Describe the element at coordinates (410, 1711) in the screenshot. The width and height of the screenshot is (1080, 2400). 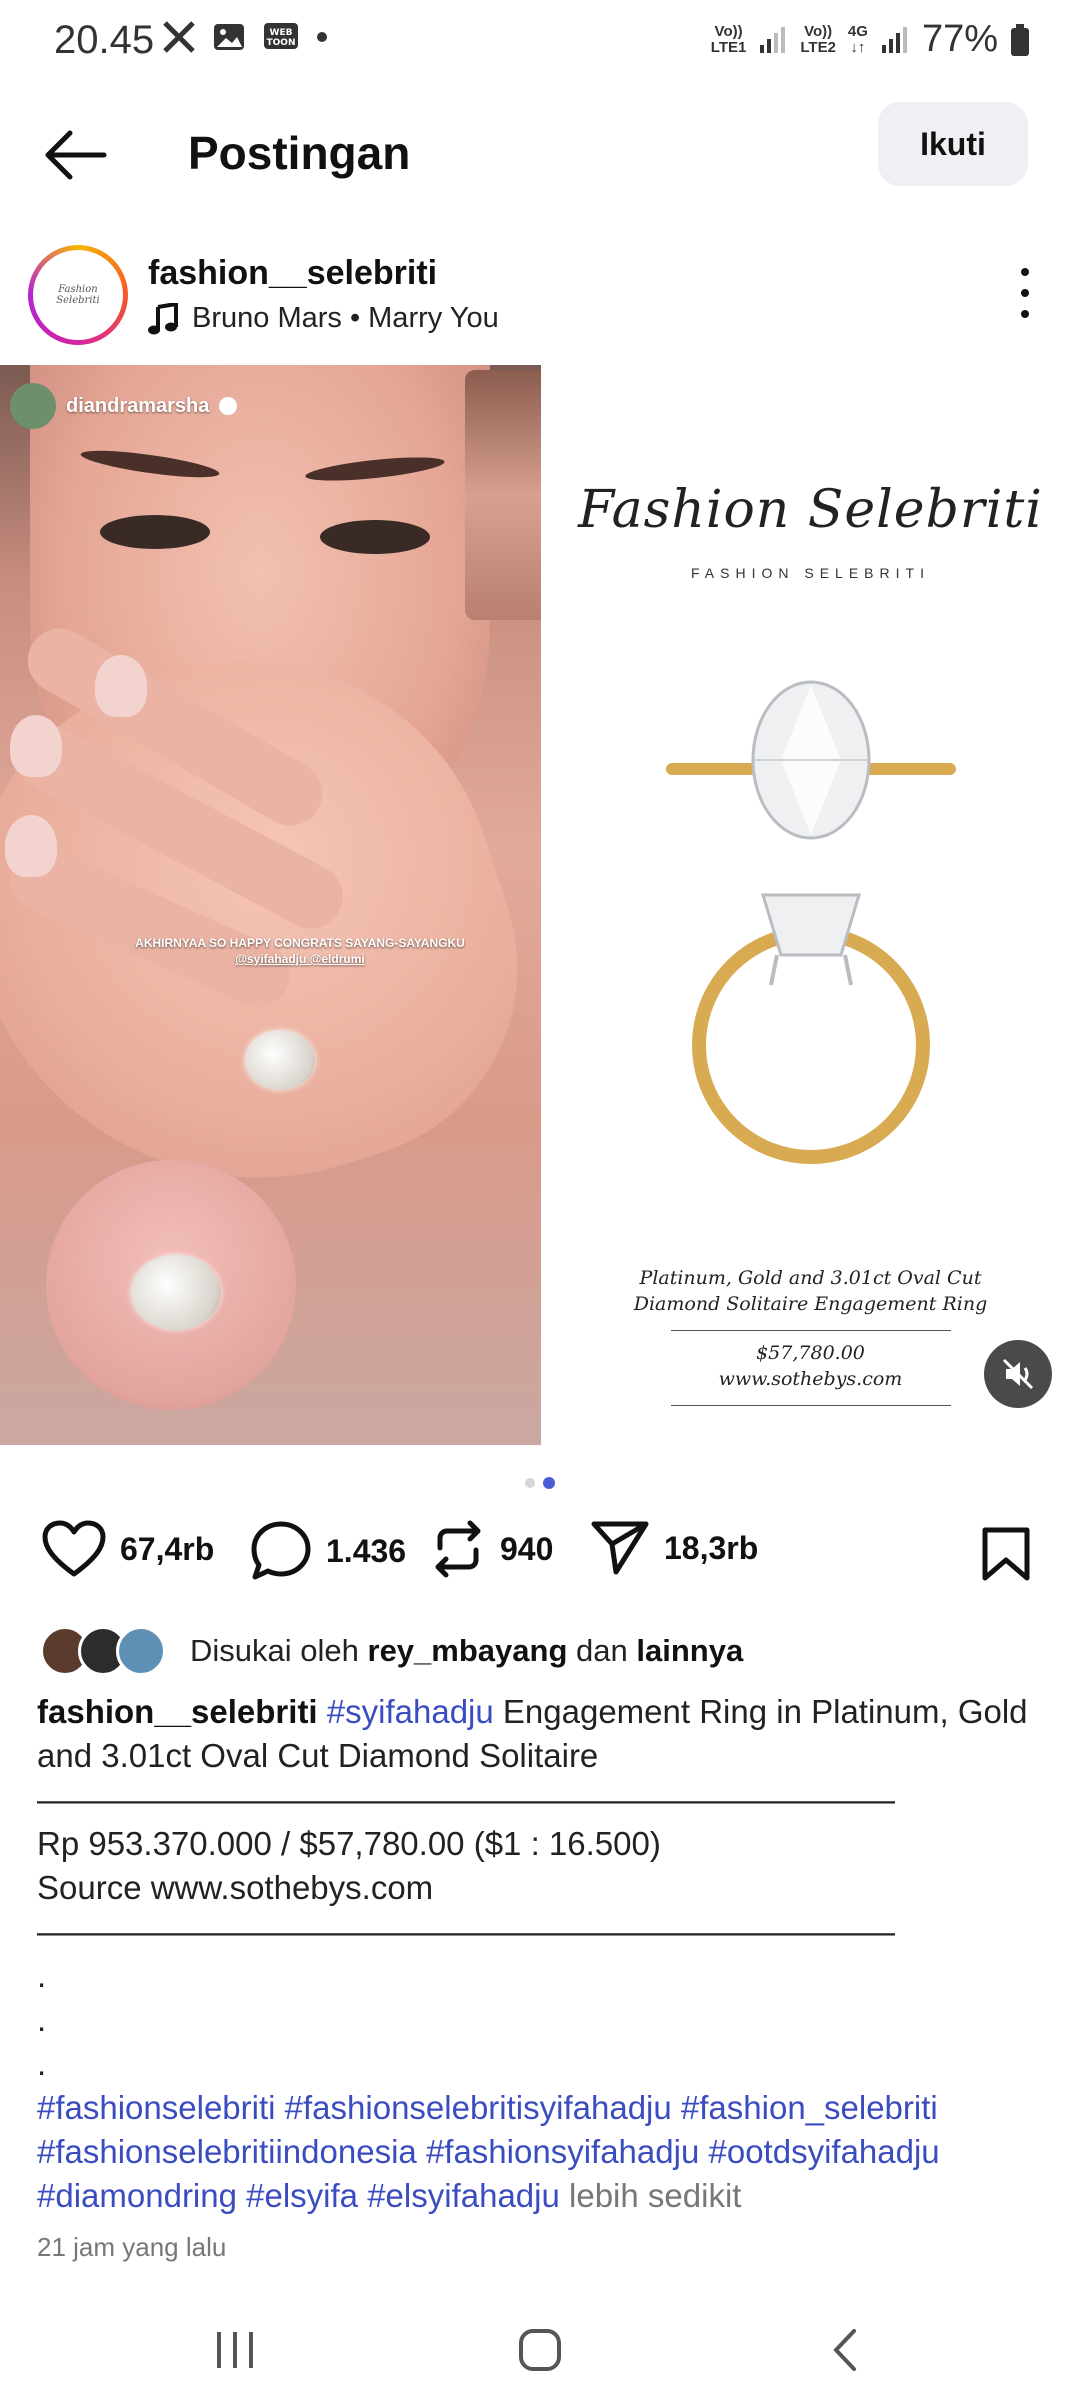
I see `hashtag-link: #syifahadju` at that location.